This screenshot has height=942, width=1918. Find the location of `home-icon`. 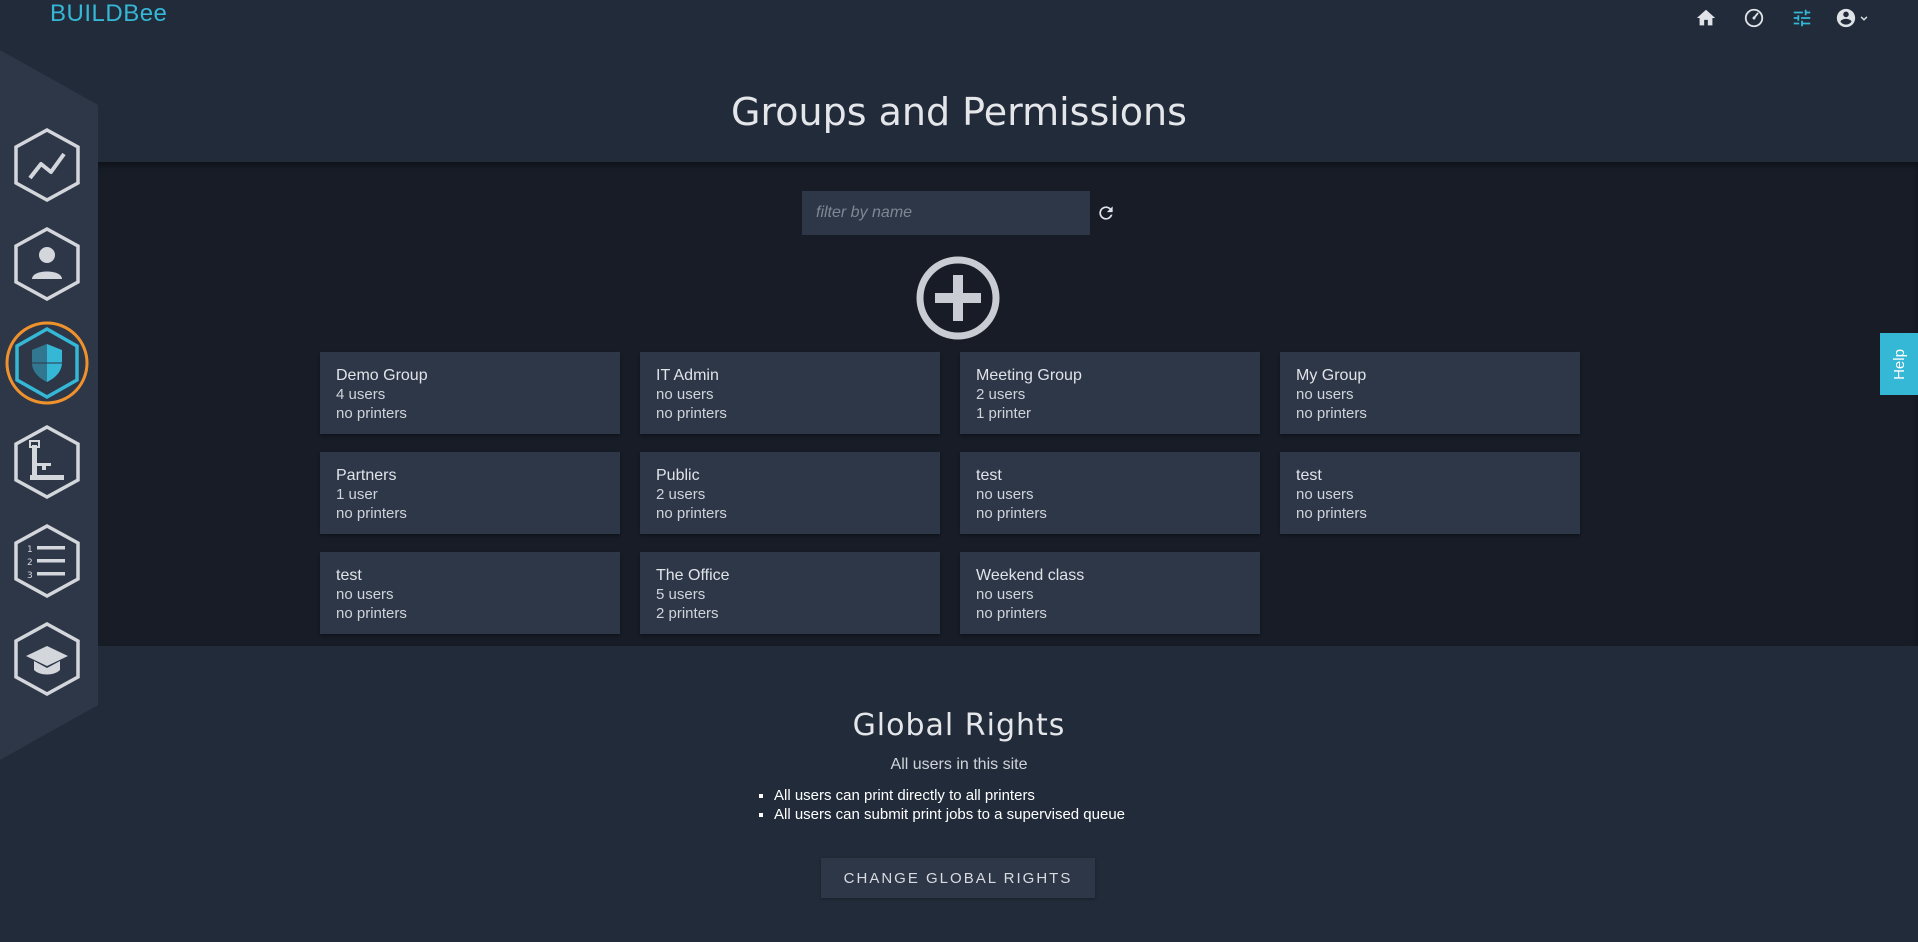

home-icon is located at coordinates (1706, 18).